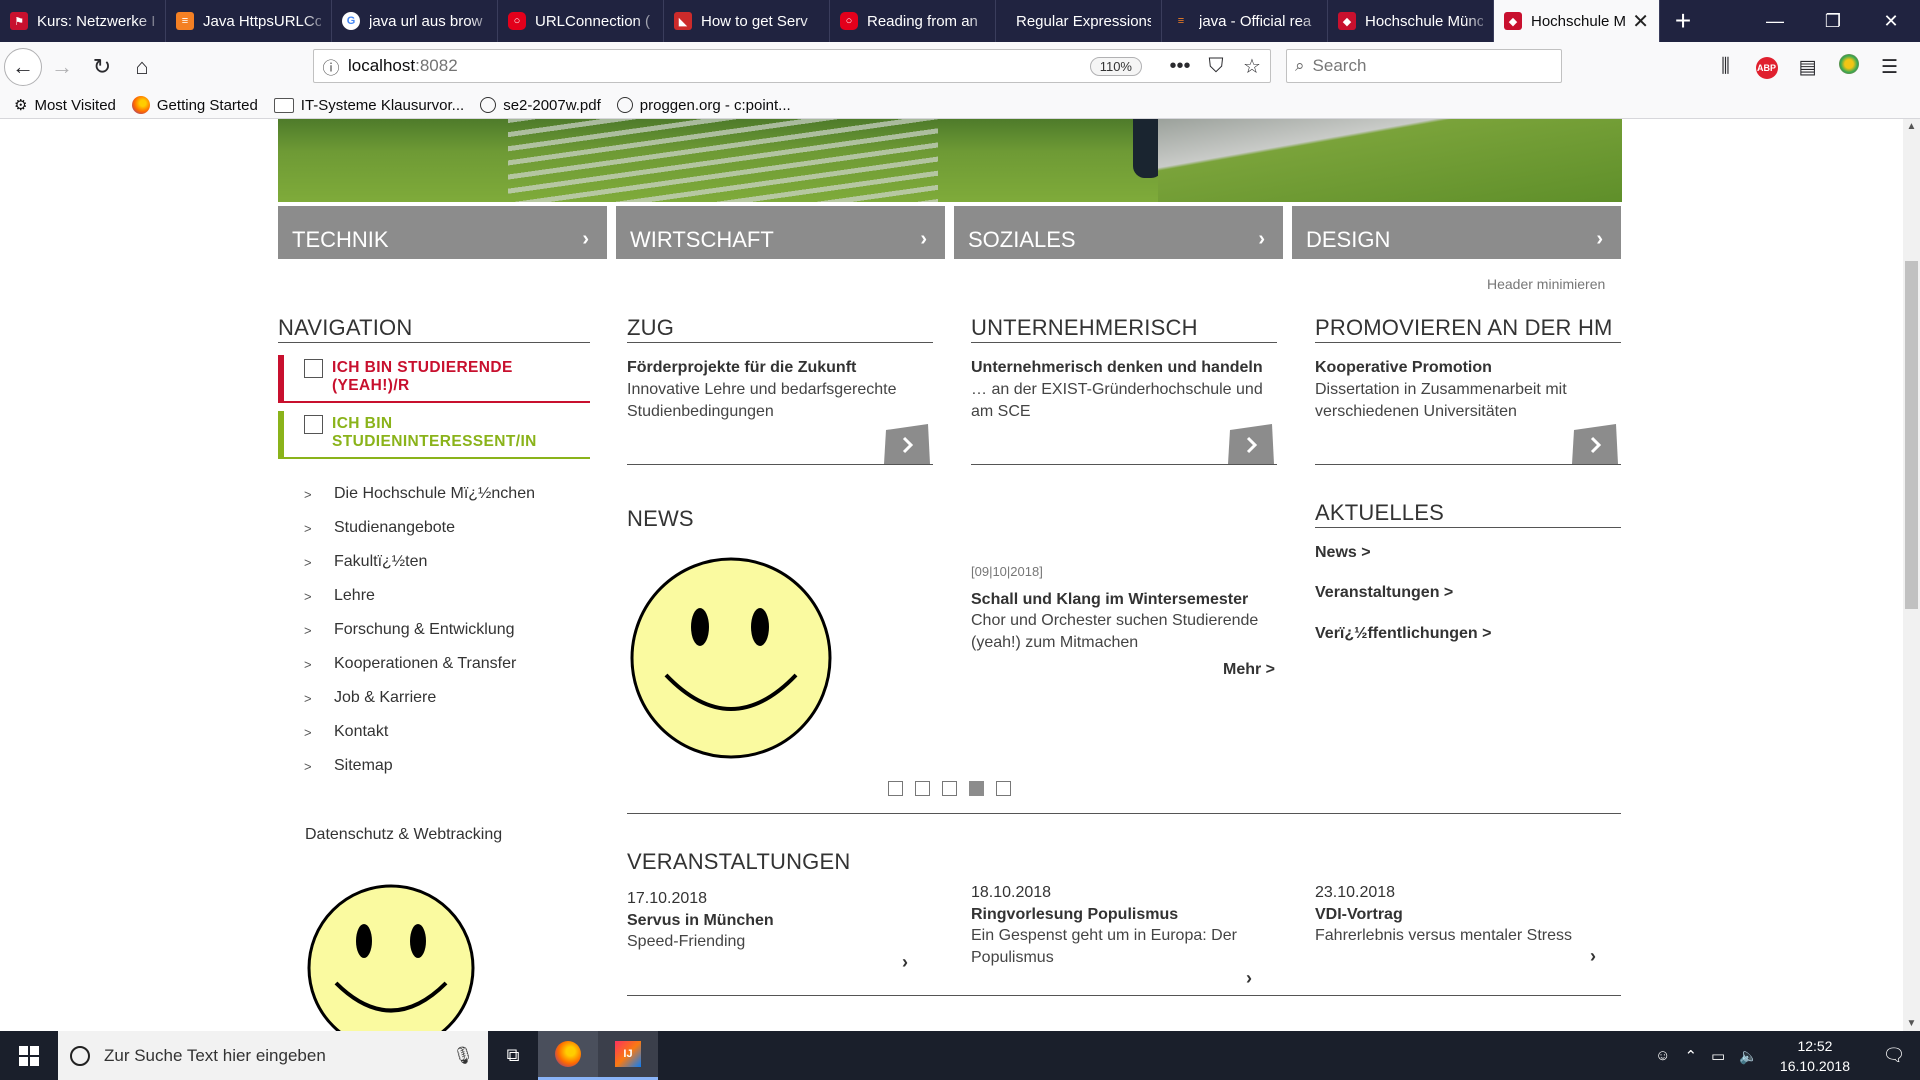 Image resolution: width=1920 pixels, height=1080 pixels. I want to click on scroll-thumb, so click(1911, 435).